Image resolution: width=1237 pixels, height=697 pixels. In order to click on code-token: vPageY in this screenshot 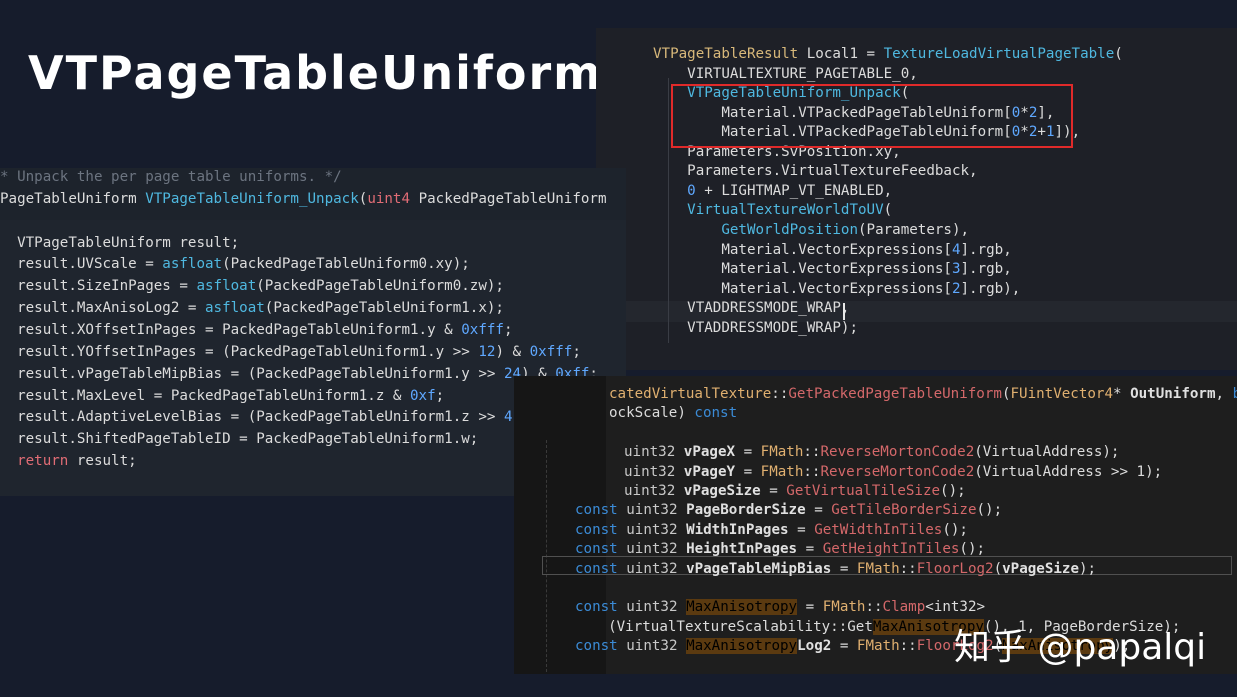, I will do `click(709, 471)`.